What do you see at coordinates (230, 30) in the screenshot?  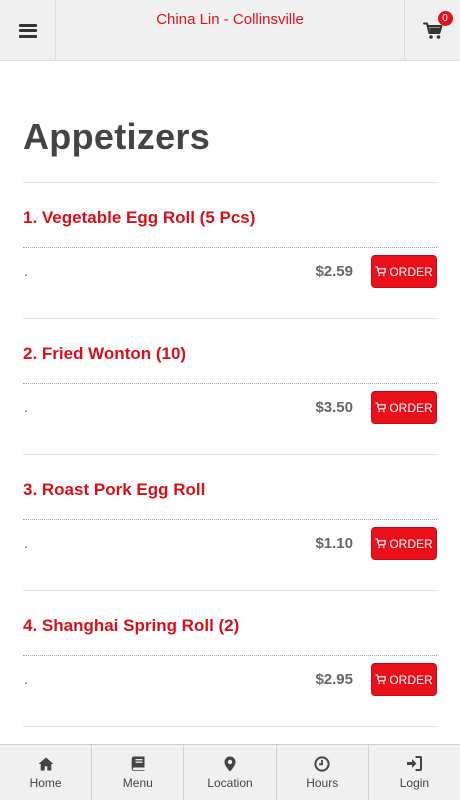 I see `top-bar: China Lin - Collinsville 0` at bounding box center [230, 30].